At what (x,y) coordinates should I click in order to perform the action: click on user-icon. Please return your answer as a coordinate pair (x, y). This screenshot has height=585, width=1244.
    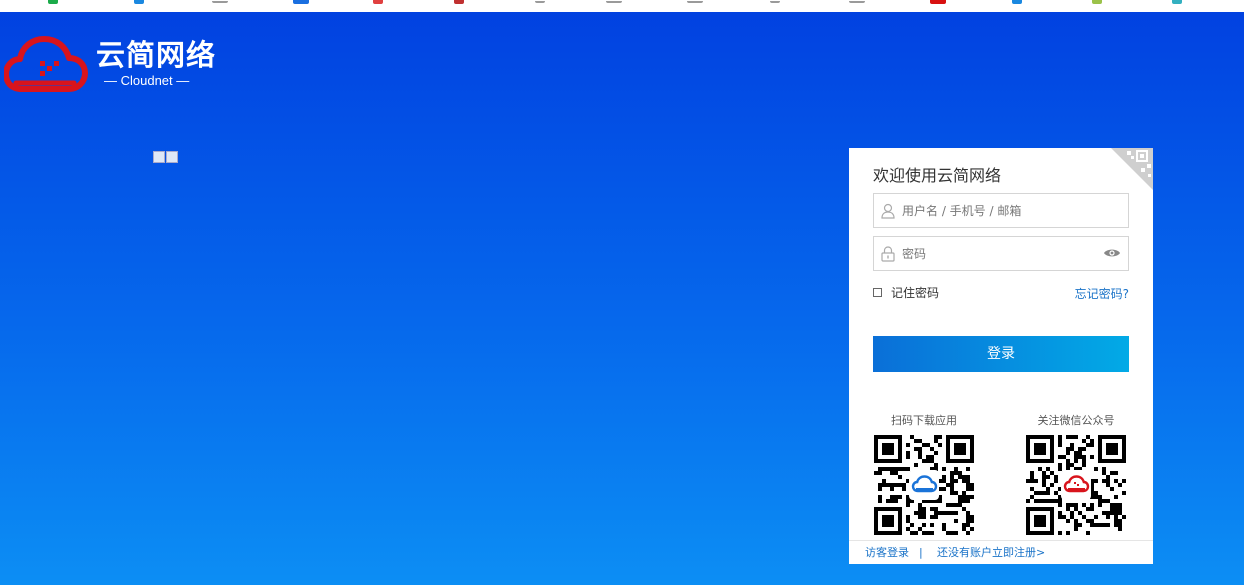
    Looking at the image, I should click on (888, 211).